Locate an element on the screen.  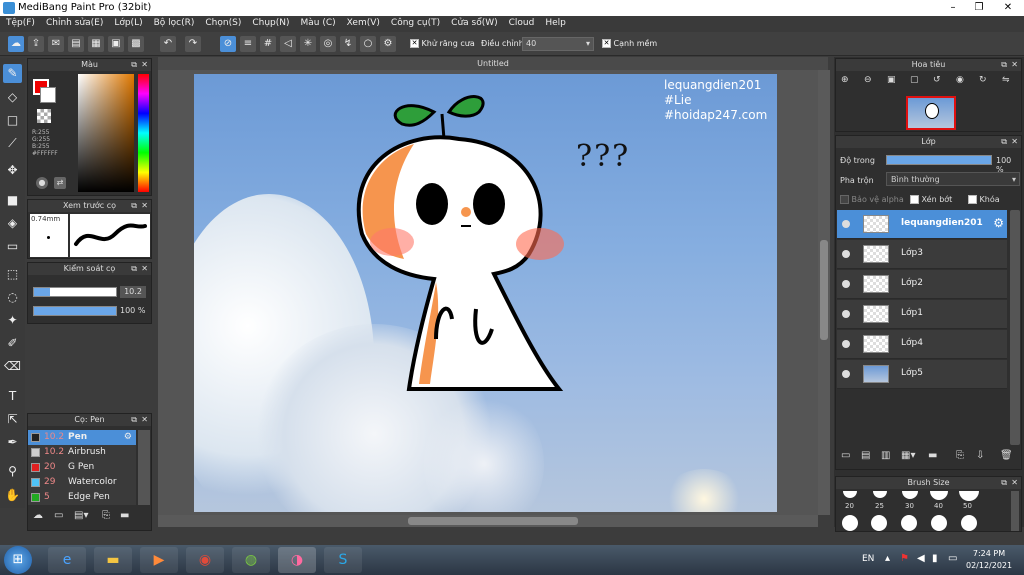
delete-layer-icon: 🗑 is located at coordinates (1006, 455).